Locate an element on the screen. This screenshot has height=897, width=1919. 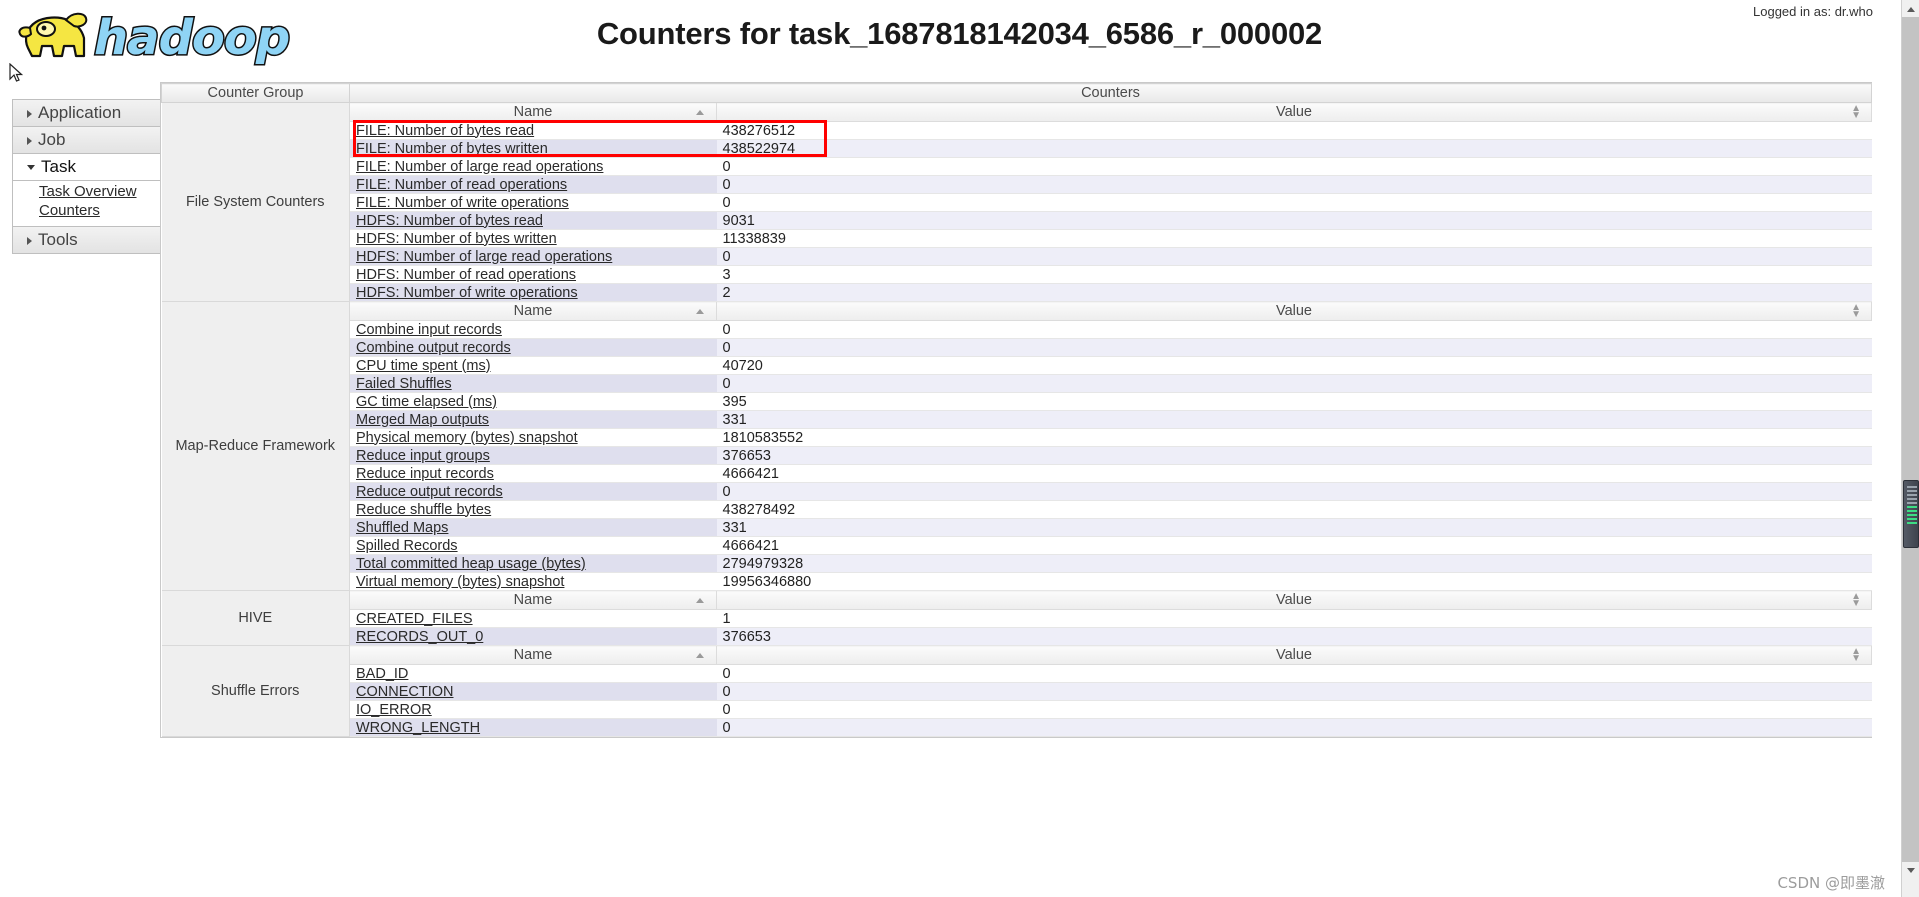
sidebar-link-counters: Counters is located at coordinates (108, 210).